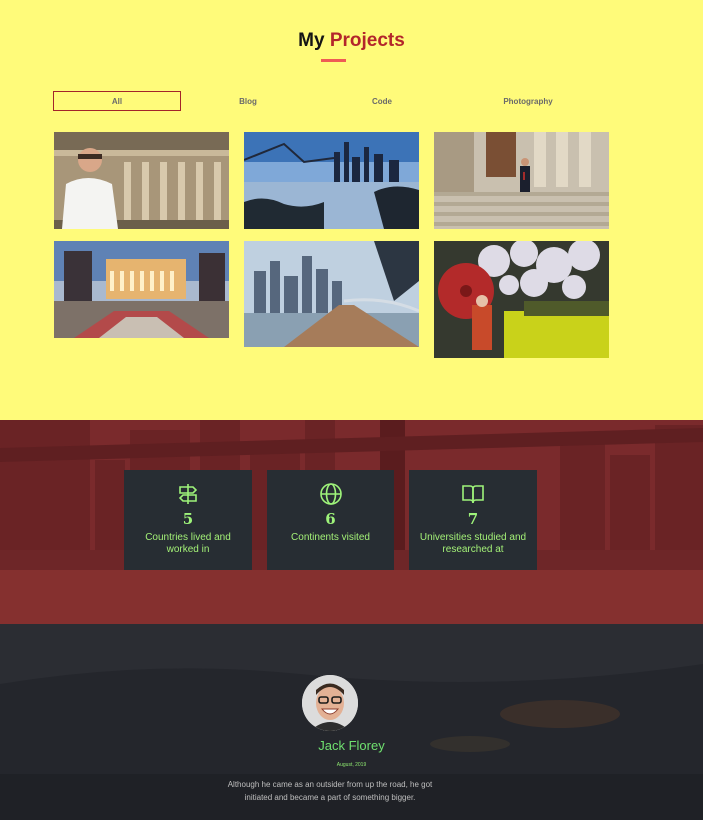  Describe the element at coordinates (528, 101) in the screenshot. I see `filter-photography: Photography` at that location.